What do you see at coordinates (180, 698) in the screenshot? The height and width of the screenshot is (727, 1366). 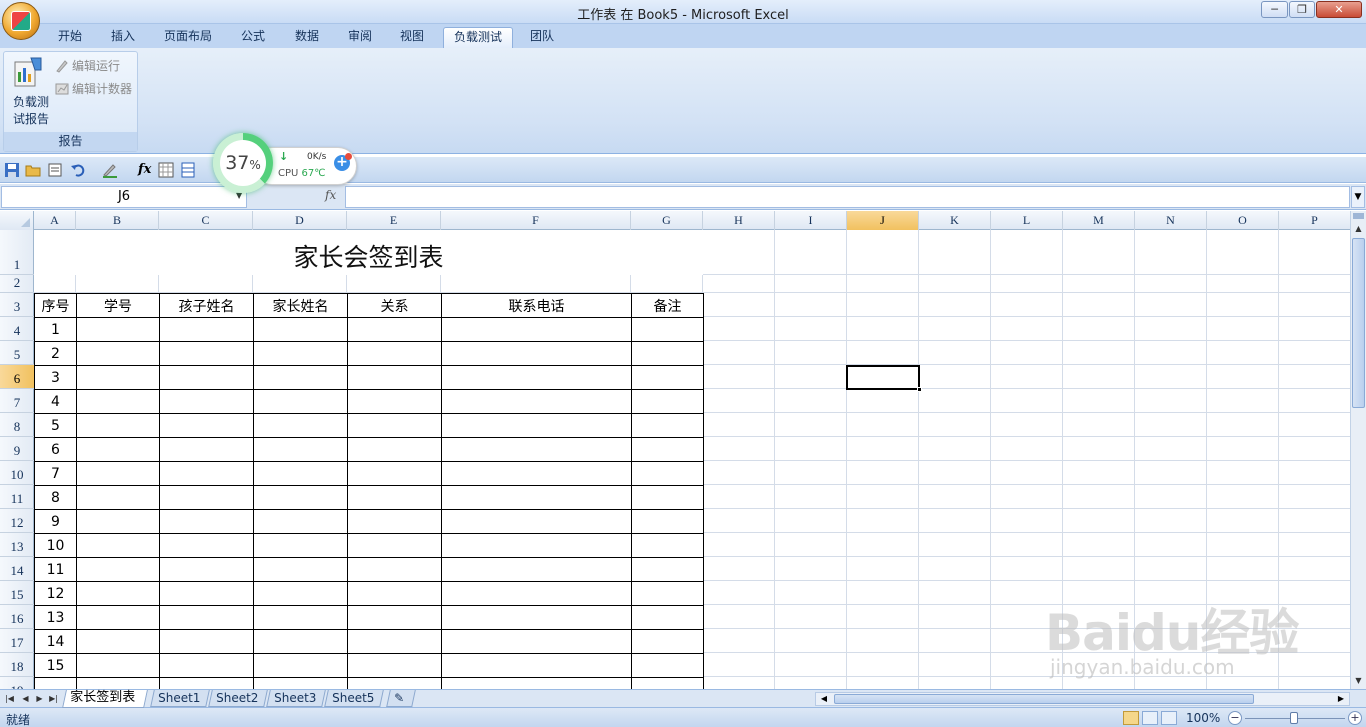 I see `sheet-tab: Sheet1` at bounding box center [180, 698].